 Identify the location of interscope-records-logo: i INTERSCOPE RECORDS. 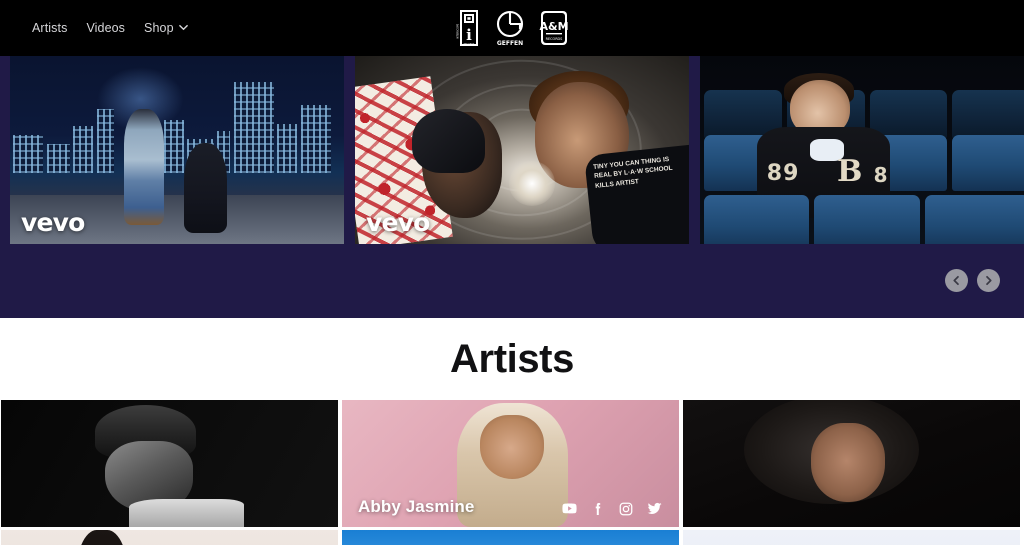
(468, 28).